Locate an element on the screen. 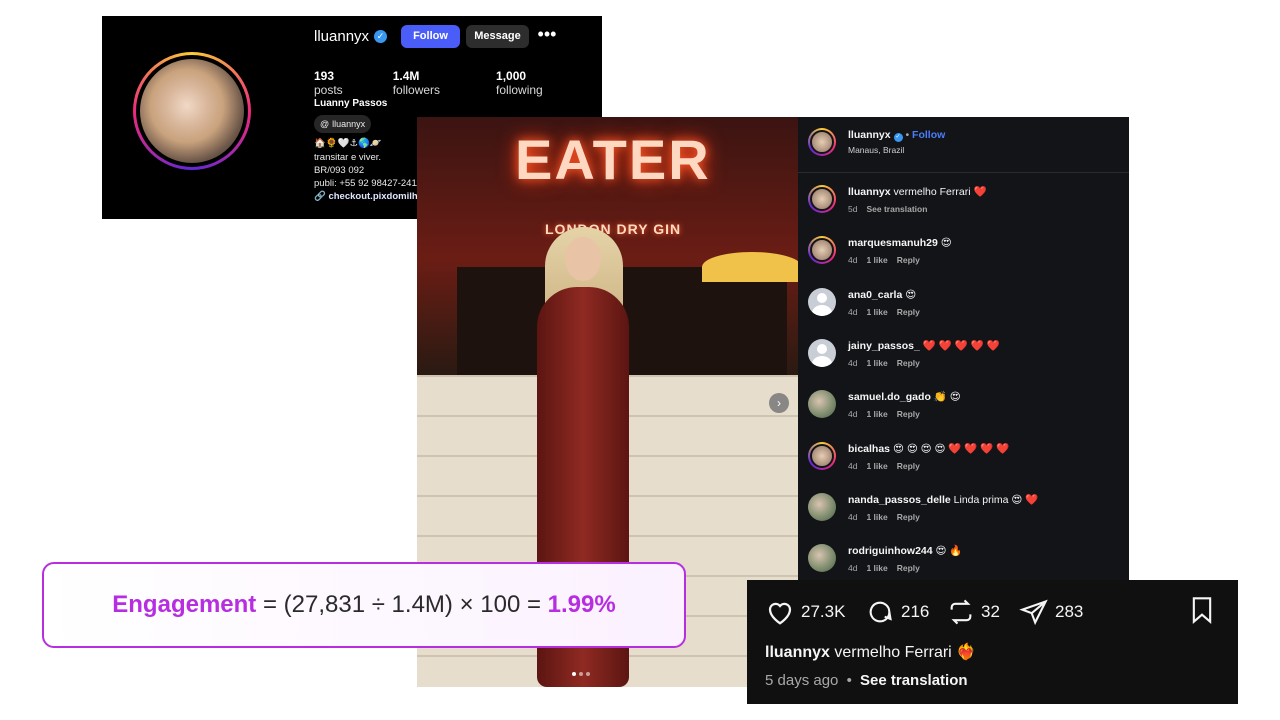 The height and width of the screenshot is (720, 1280). profile-full-name: Luanny Passos is located at coordinates (351, 103).